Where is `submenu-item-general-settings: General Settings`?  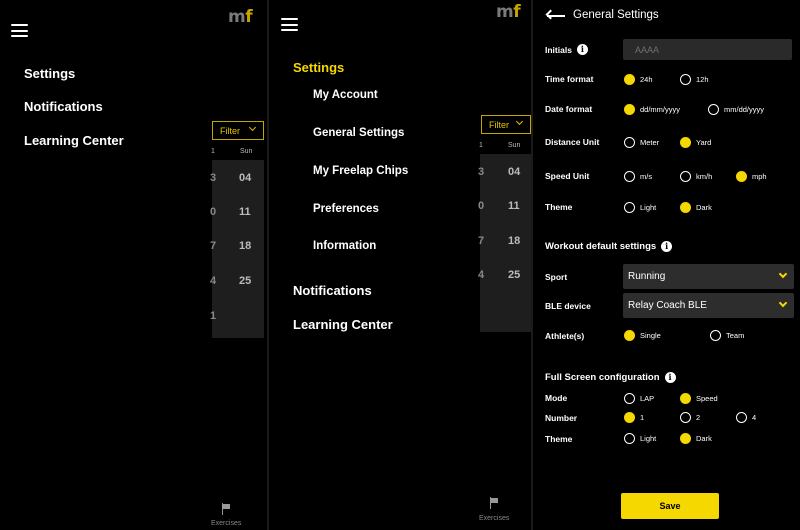 submenu-item-general-settings: General Settings is located at coordinates (358, 133).